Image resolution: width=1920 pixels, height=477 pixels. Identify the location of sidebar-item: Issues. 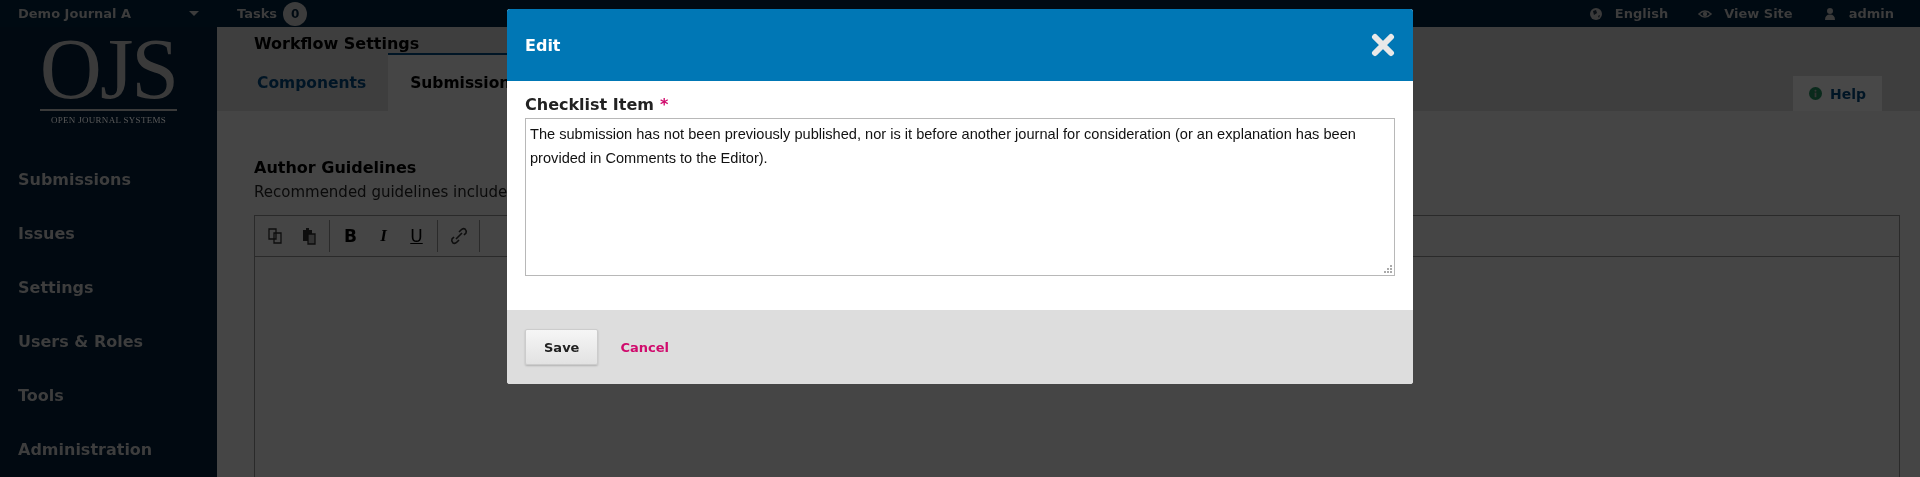
(108, 233).